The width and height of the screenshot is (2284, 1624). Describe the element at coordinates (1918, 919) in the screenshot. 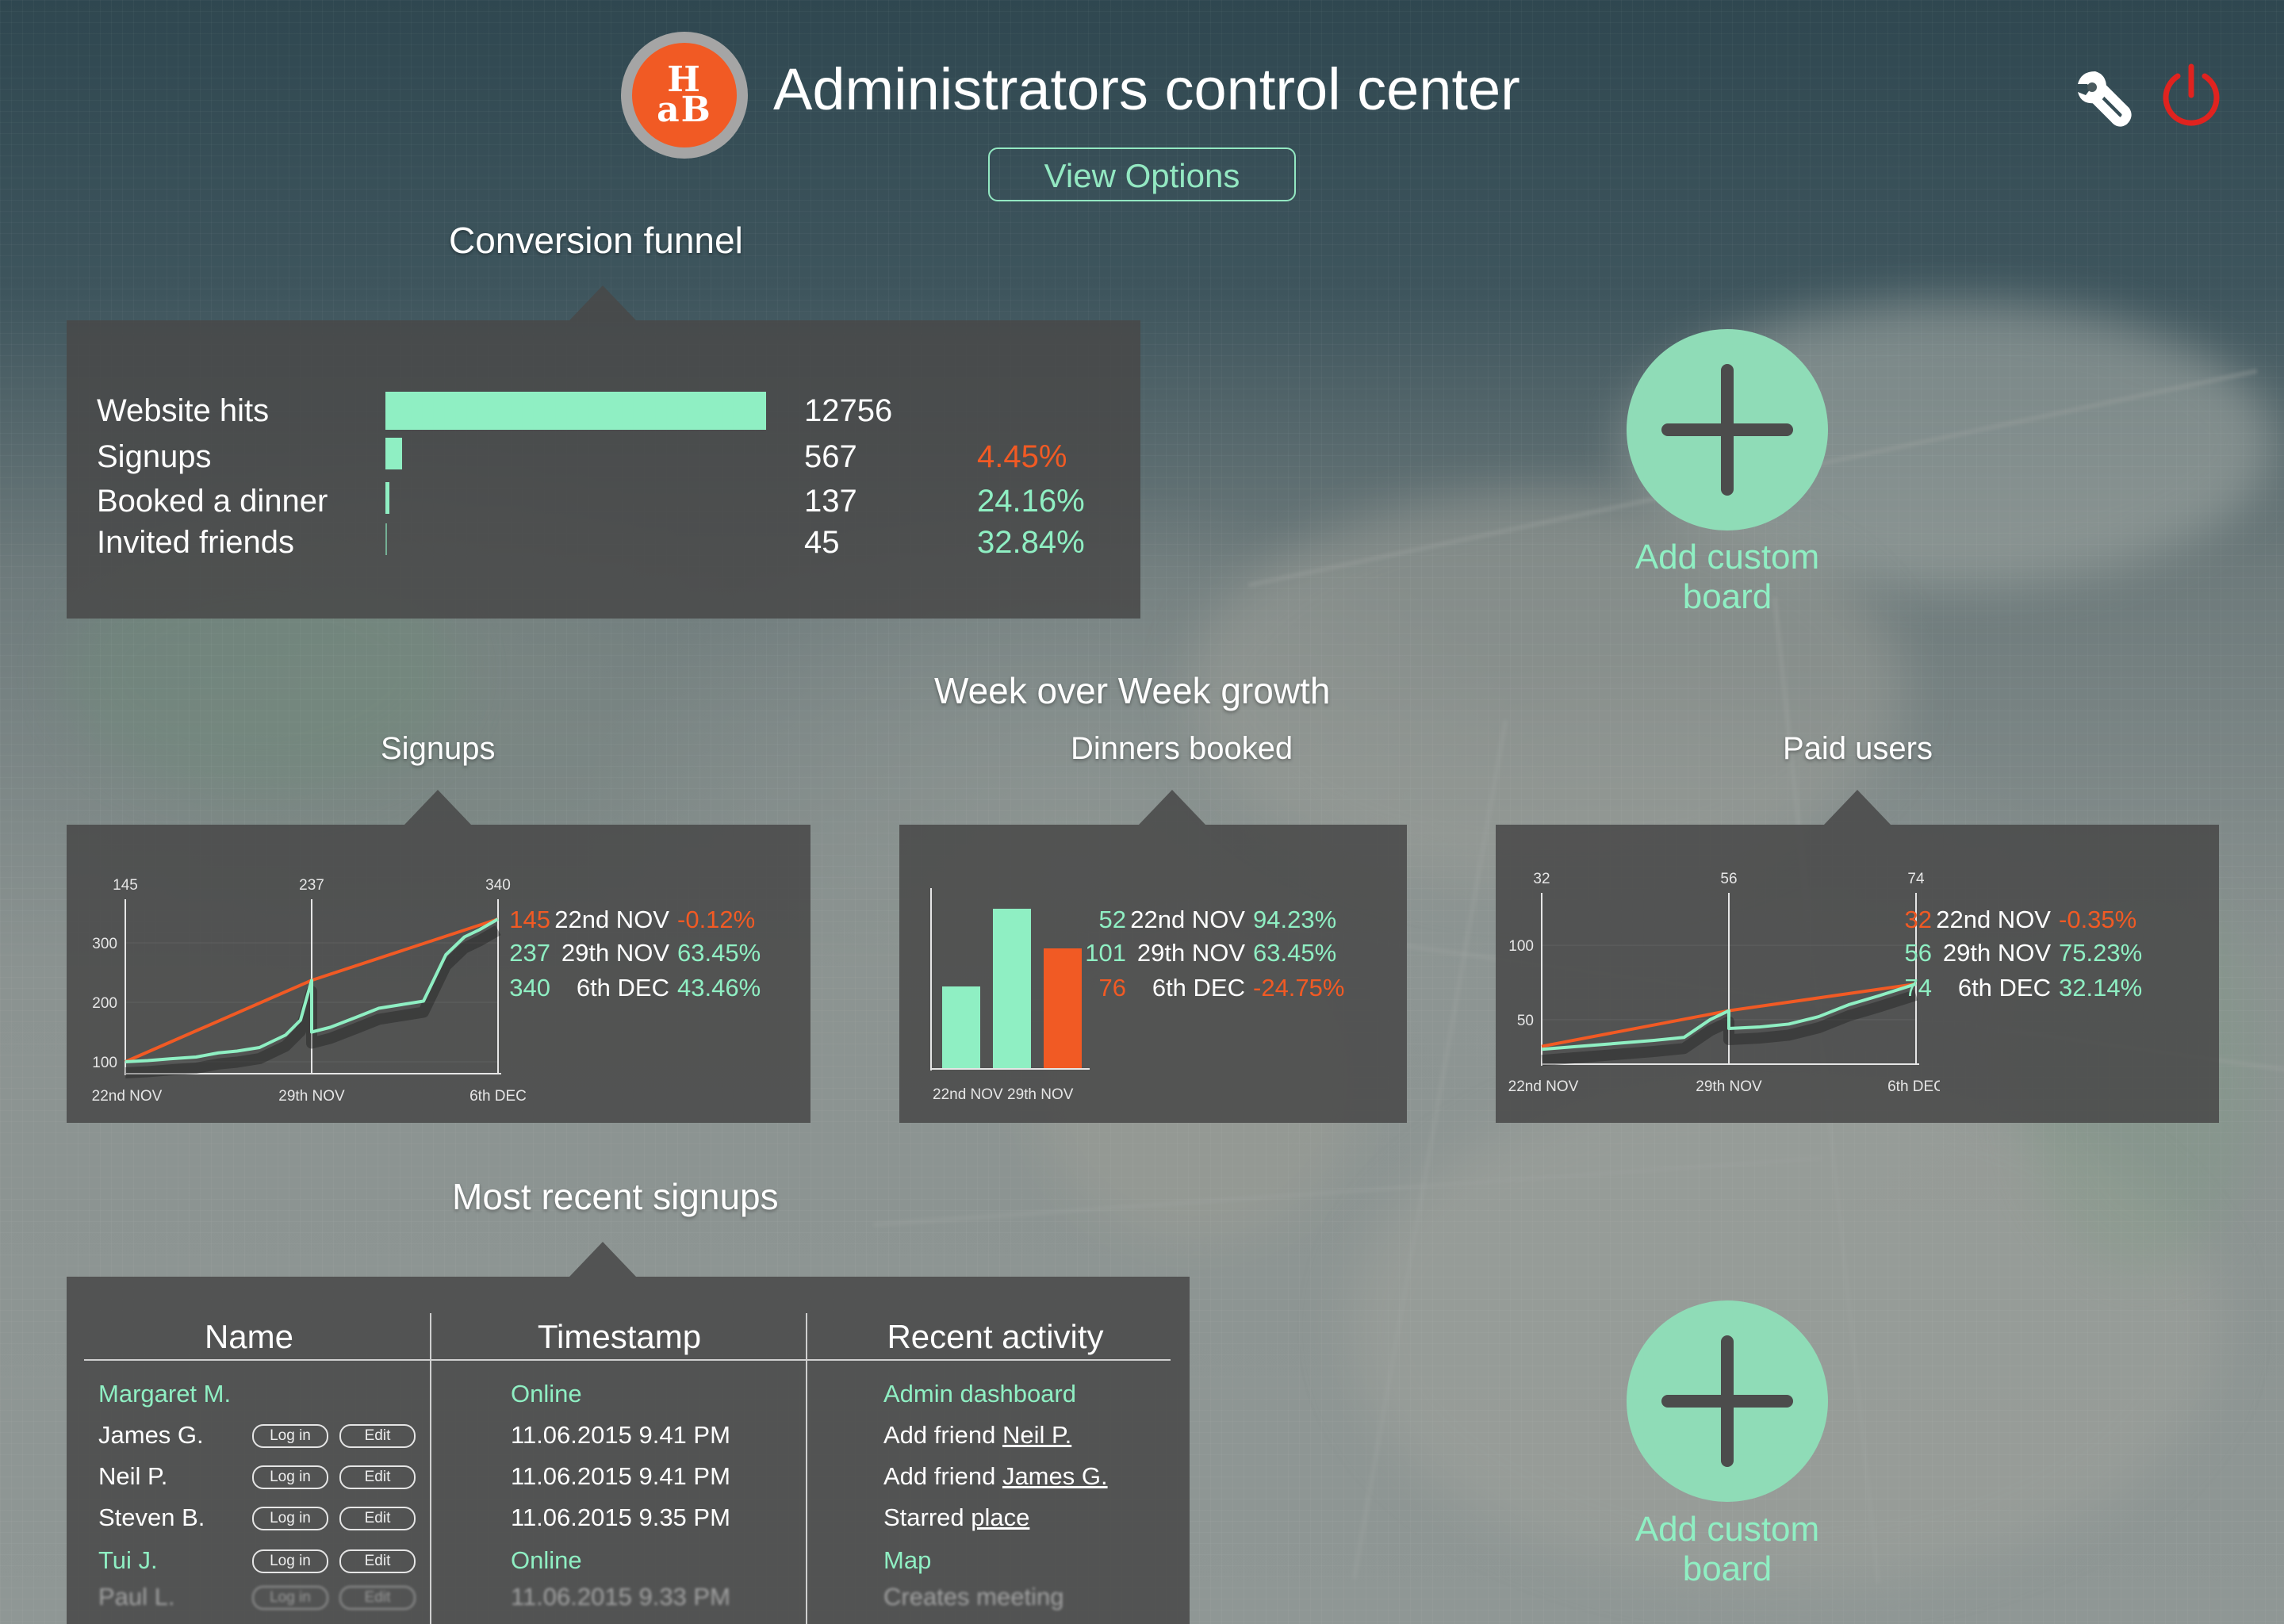

I see `legend-value: 32` at that location.